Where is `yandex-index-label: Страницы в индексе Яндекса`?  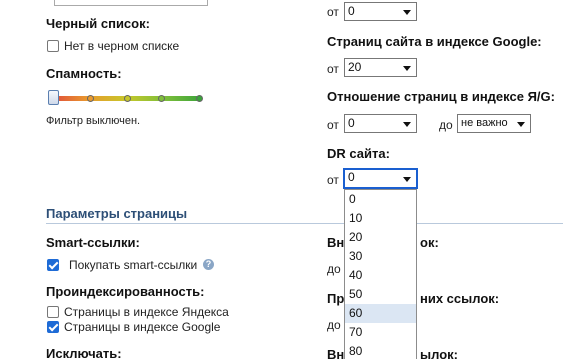 yandex-index-label: Страницы в индексе Яндекса is located at coordinates (146, 312).